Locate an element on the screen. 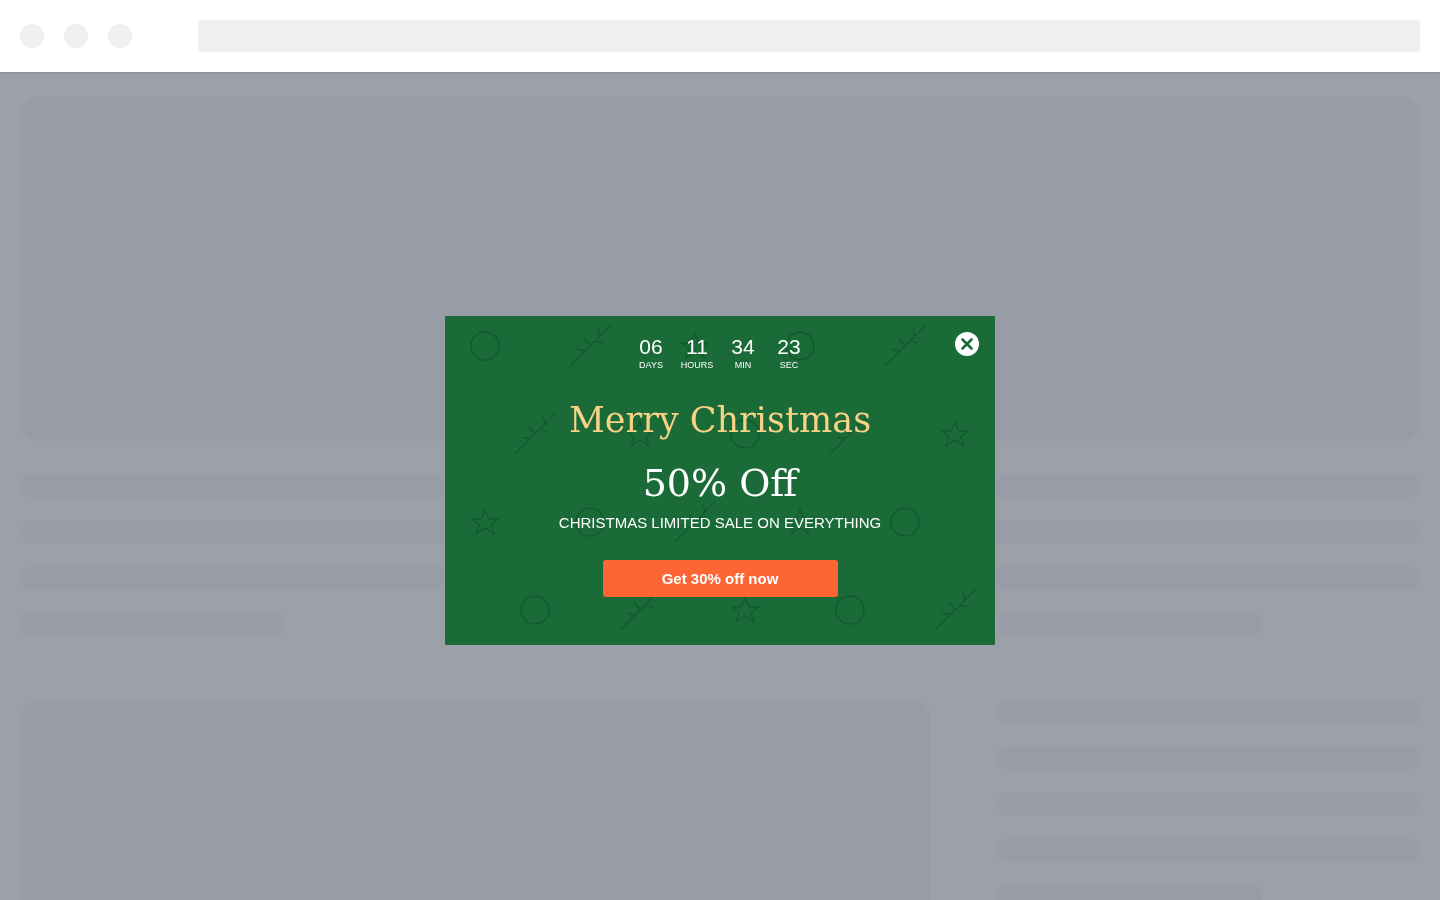  countdown-label: MIN is located at coordinates (743, 365).